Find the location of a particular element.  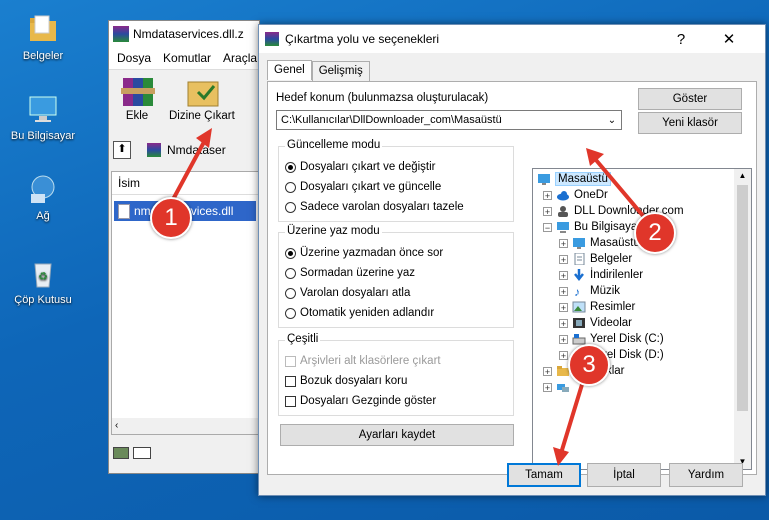

annotation-badge-2: 2 is located at coordinates (655, 233).